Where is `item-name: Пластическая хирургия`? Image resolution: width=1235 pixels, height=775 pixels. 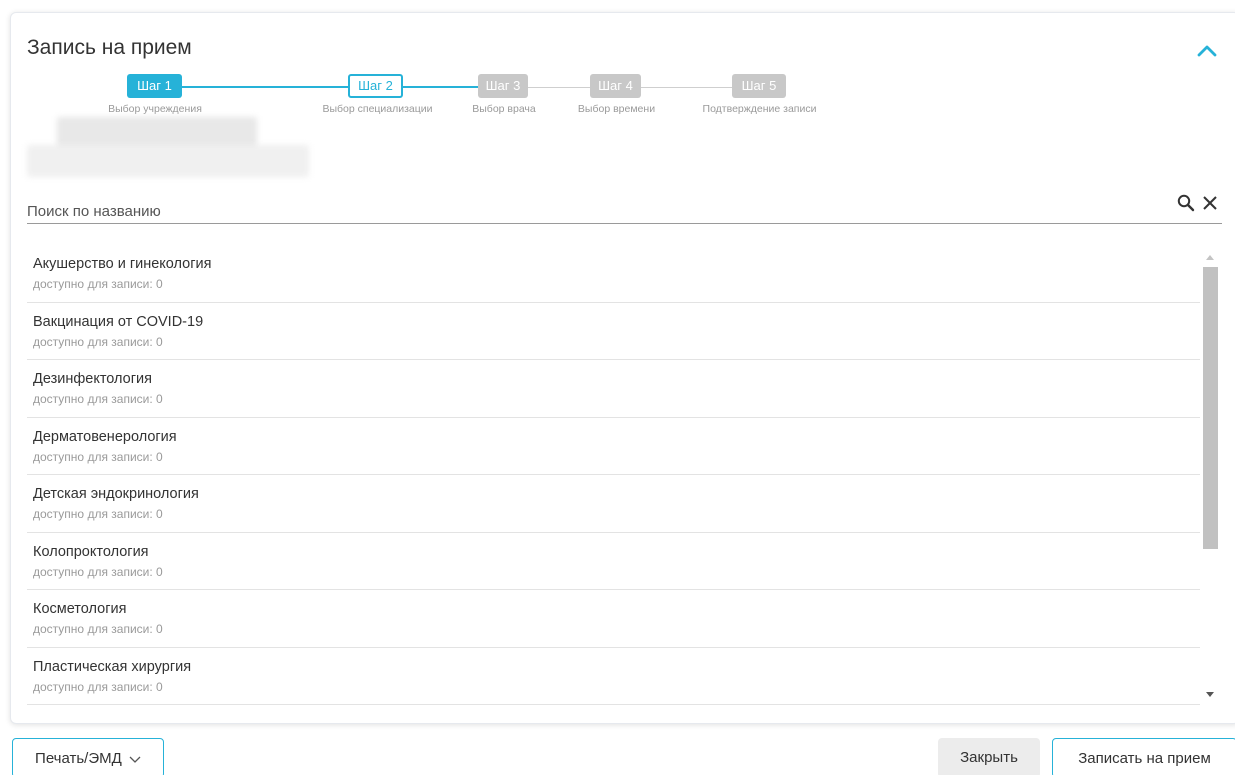
item-name: Пластическая хирургия is located at coordinates (112, 666).